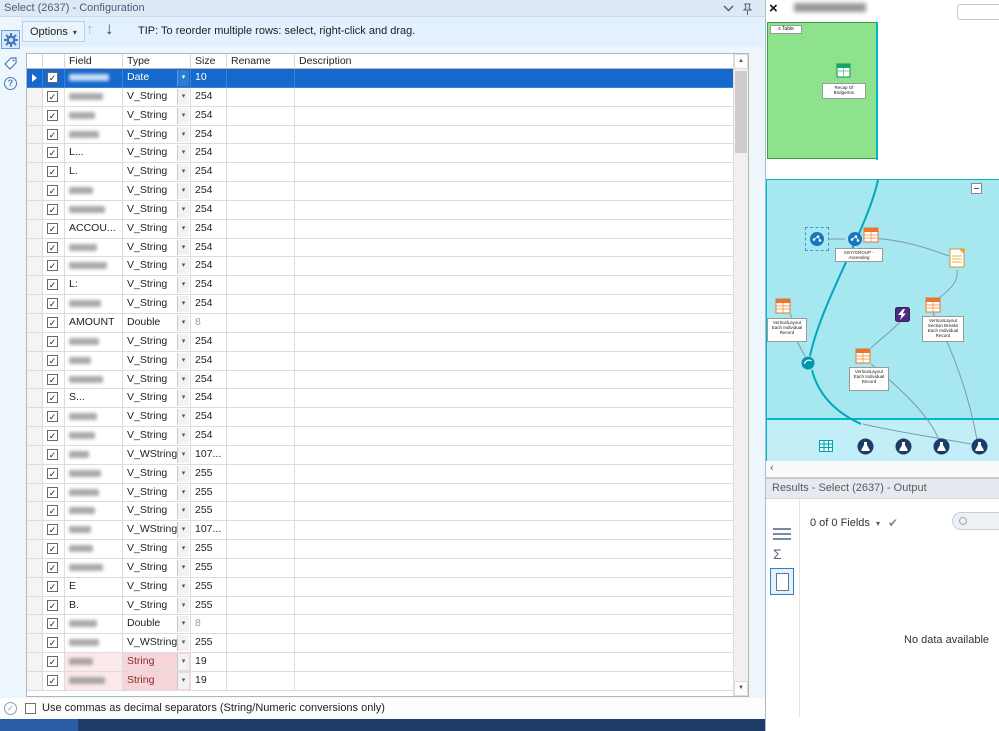 The width and height of the screenshot is (999, 731). What do you see at coordinates (782, 581) in the screenshot?
I see `preview-doc-icon` at bounding box center [782, 581].